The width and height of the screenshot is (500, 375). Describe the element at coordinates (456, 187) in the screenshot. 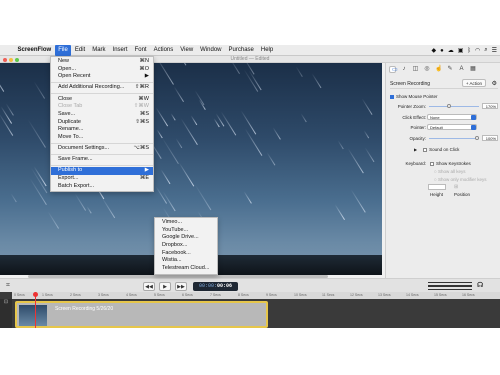

I see `position-grid-icon: ⊞` at that location.